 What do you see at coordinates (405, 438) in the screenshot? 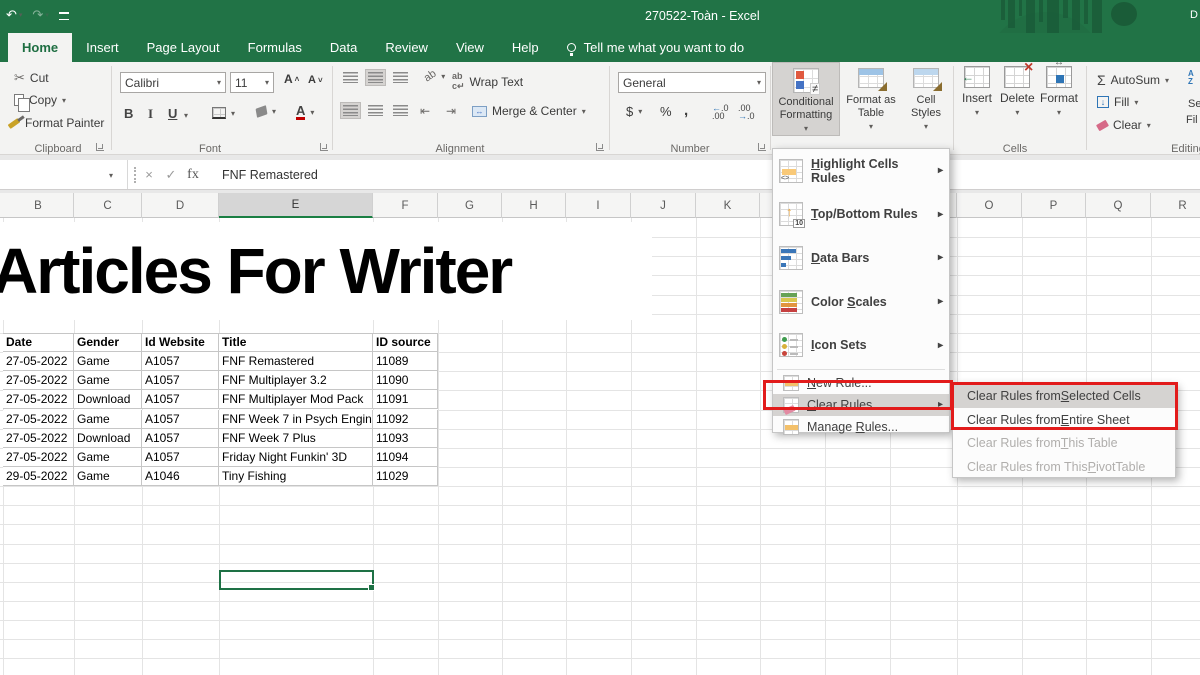
I see `table-cell: 11093` at bounding box center [405, 438].